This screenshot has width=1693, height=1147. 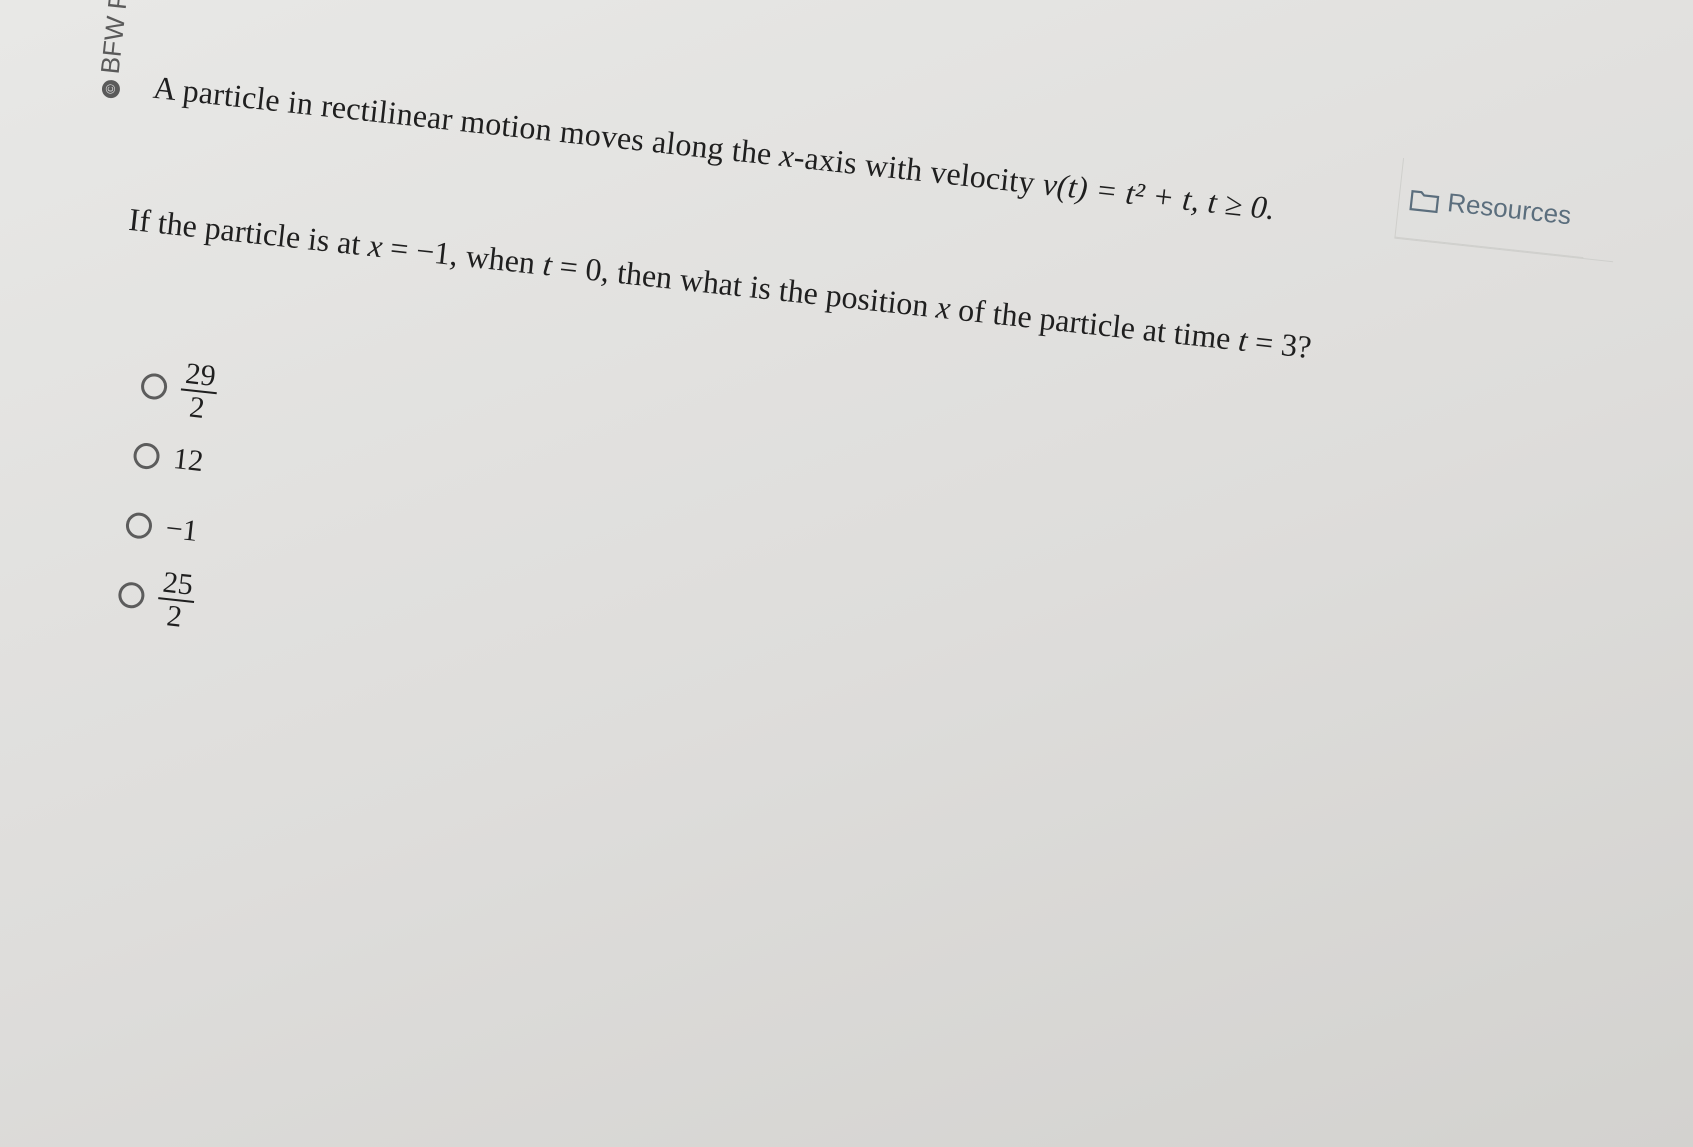 I want to click on question-text: -axis with velocity, so click(x=918, y=170).